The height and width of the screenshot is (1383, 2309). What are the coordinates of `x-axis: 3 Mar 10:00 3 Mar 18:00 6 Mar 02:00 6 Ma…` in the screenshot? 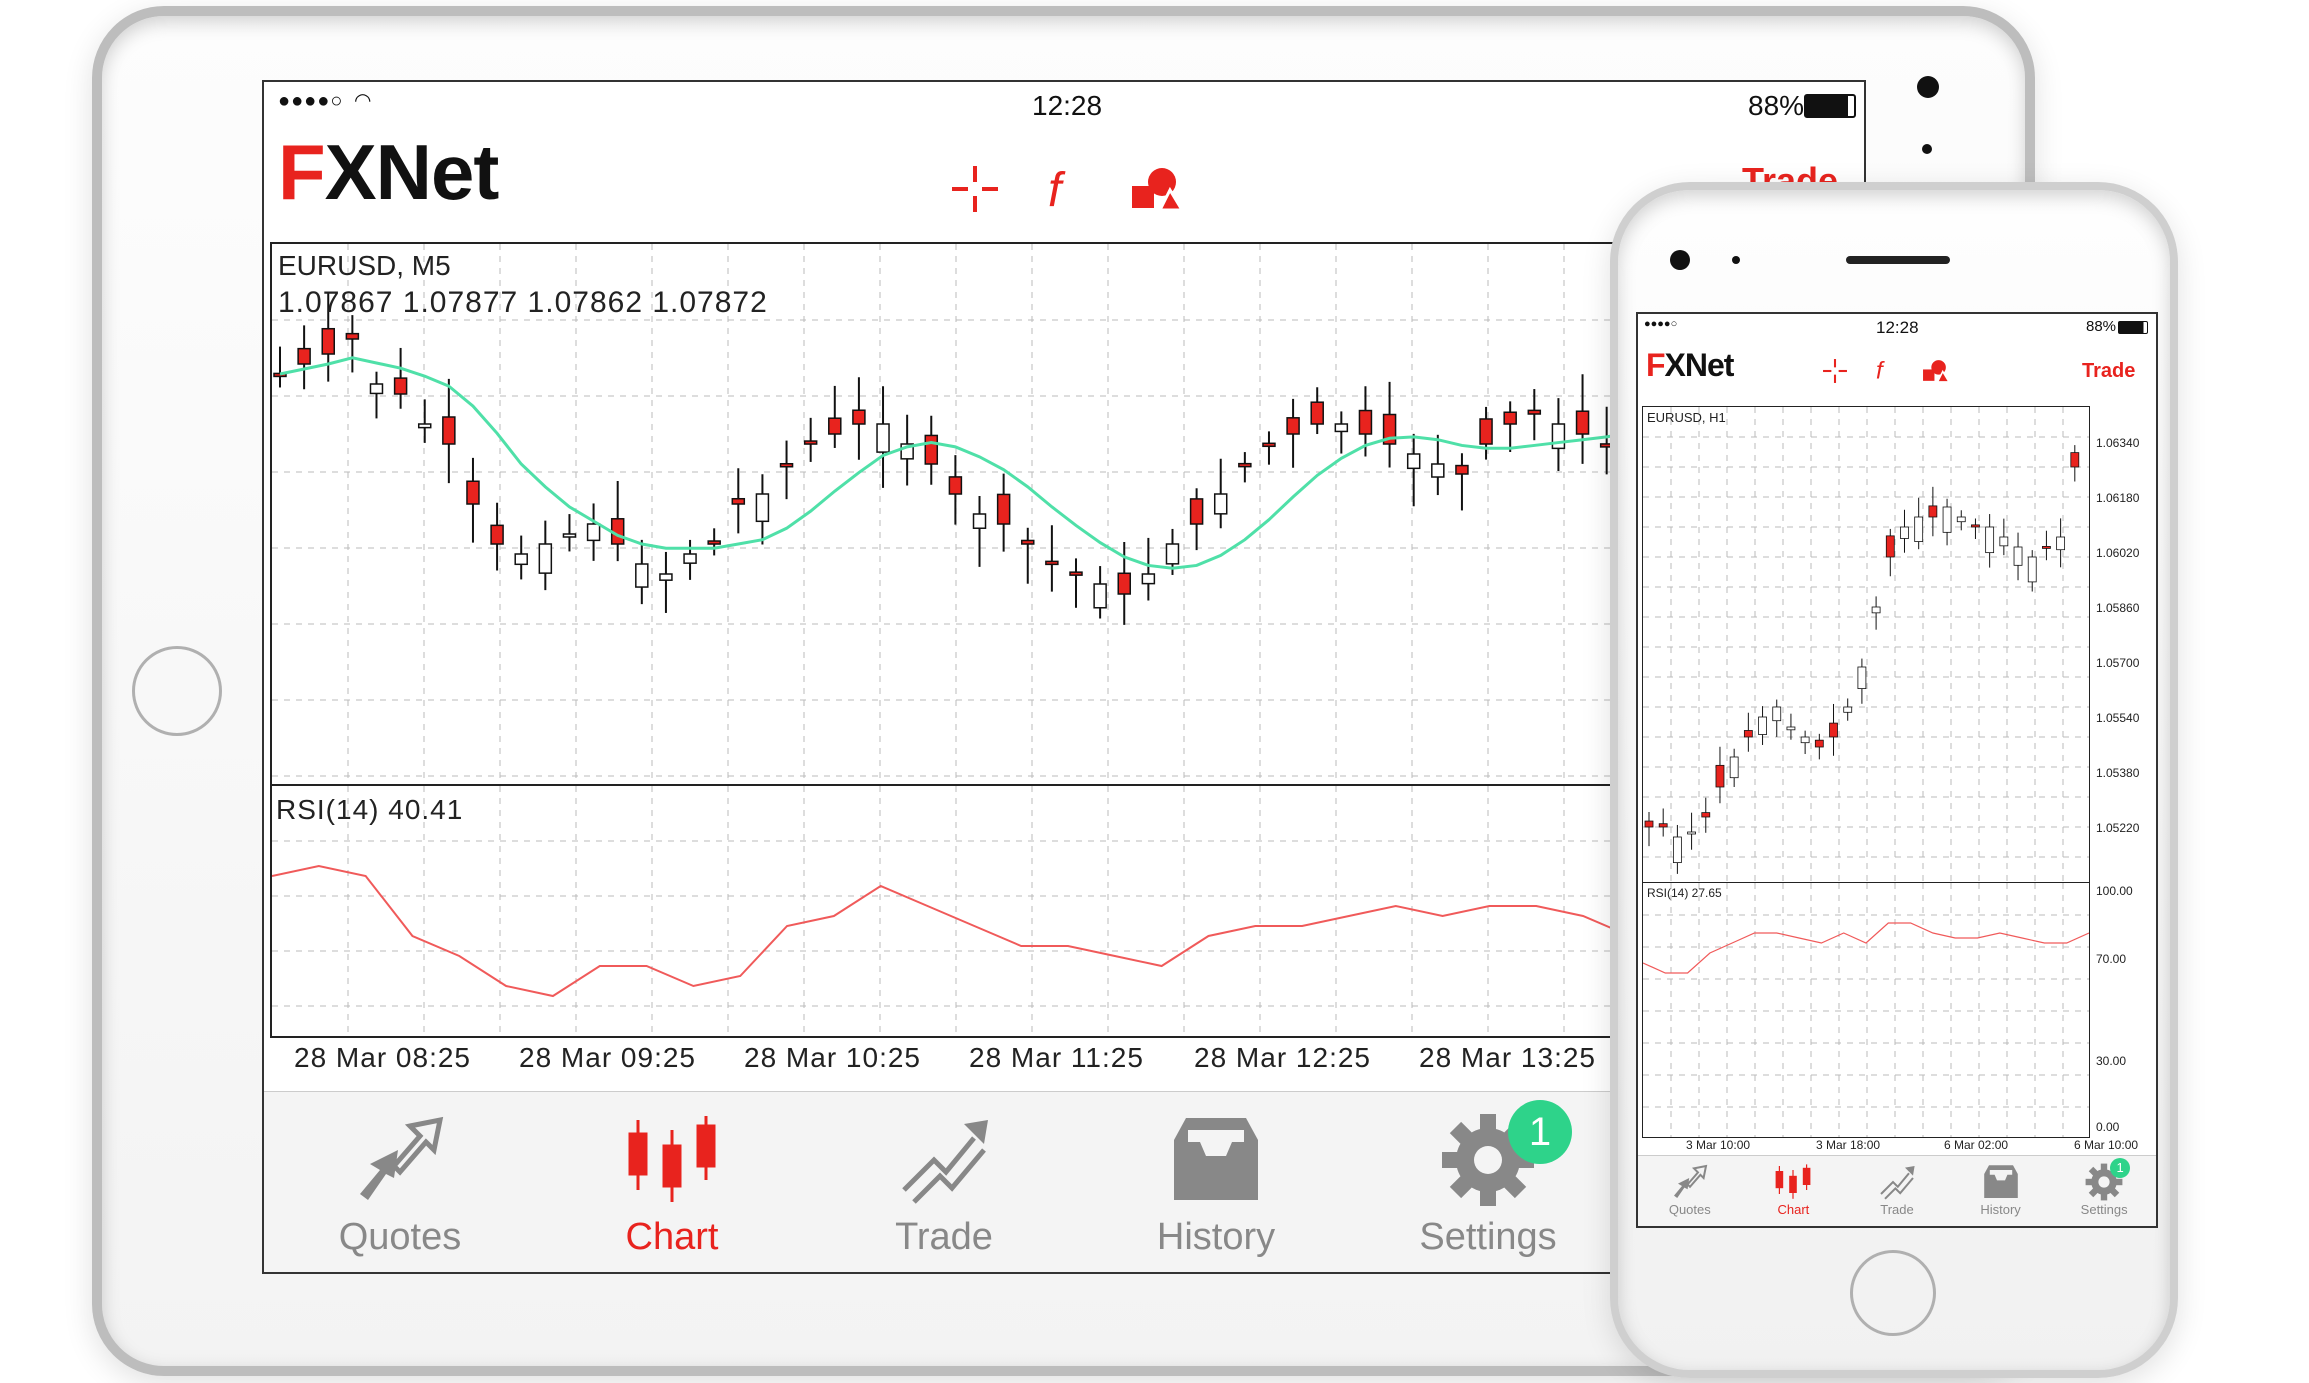 It's located at (1897, 1145).